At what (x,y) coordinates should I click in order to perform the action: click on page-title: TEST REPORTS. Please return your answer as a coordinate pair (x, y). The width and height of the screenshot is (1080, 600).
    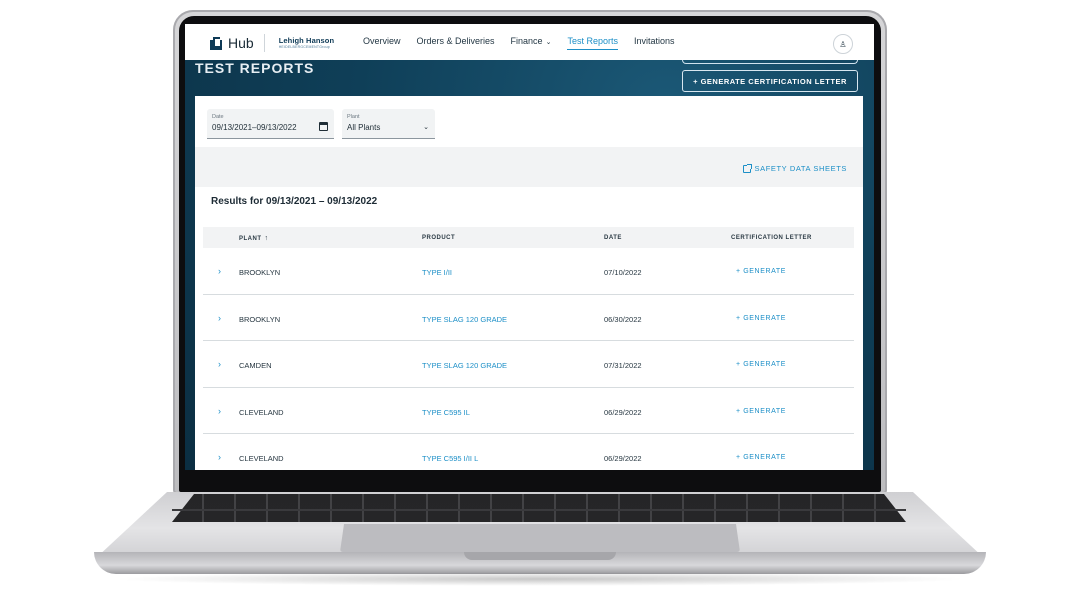
    Looking at the image, I should click on (255, 68).